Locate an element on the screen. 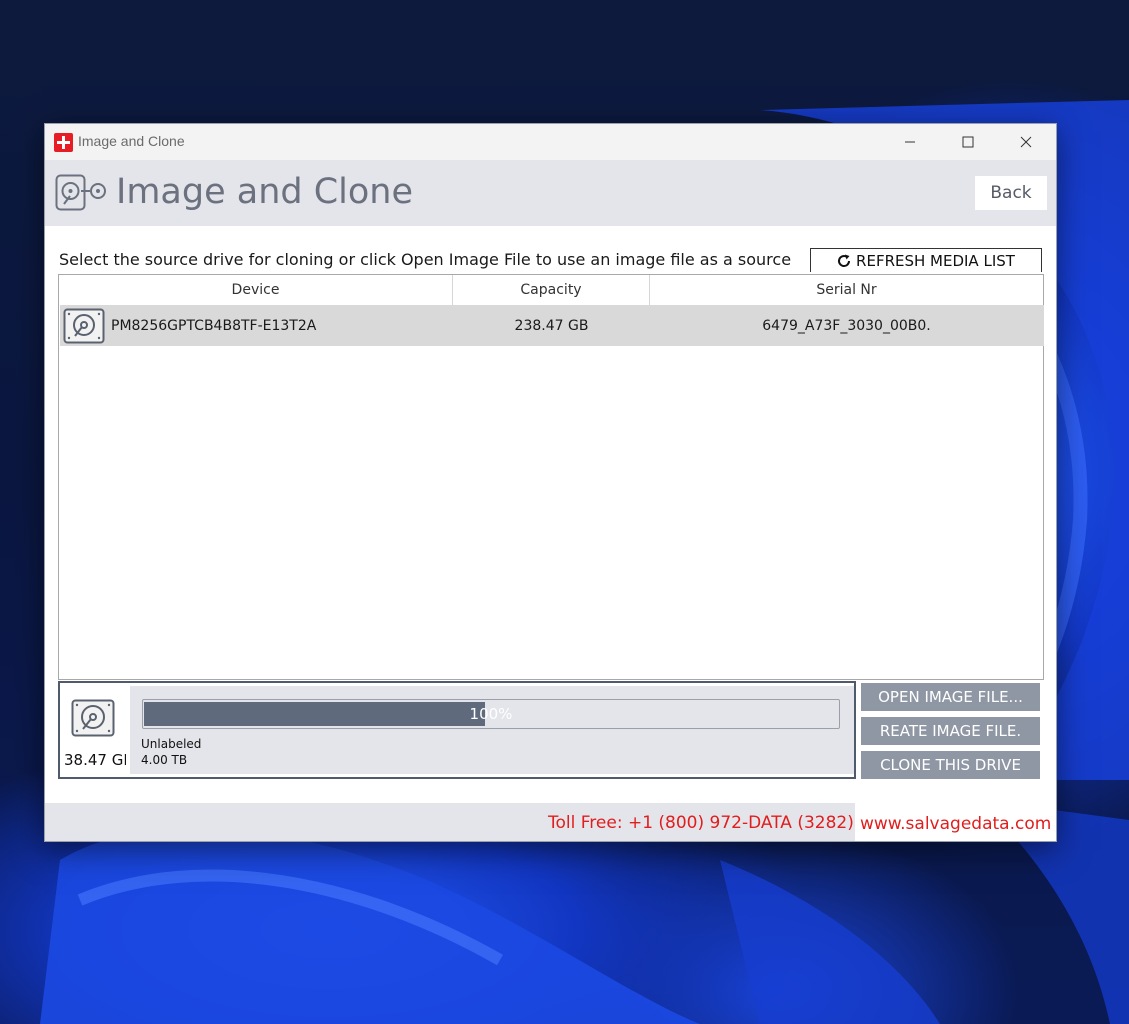 The width and height of the screenshot is (1129, 1024). progress-text: 100% is located at coordinates (491, 714).